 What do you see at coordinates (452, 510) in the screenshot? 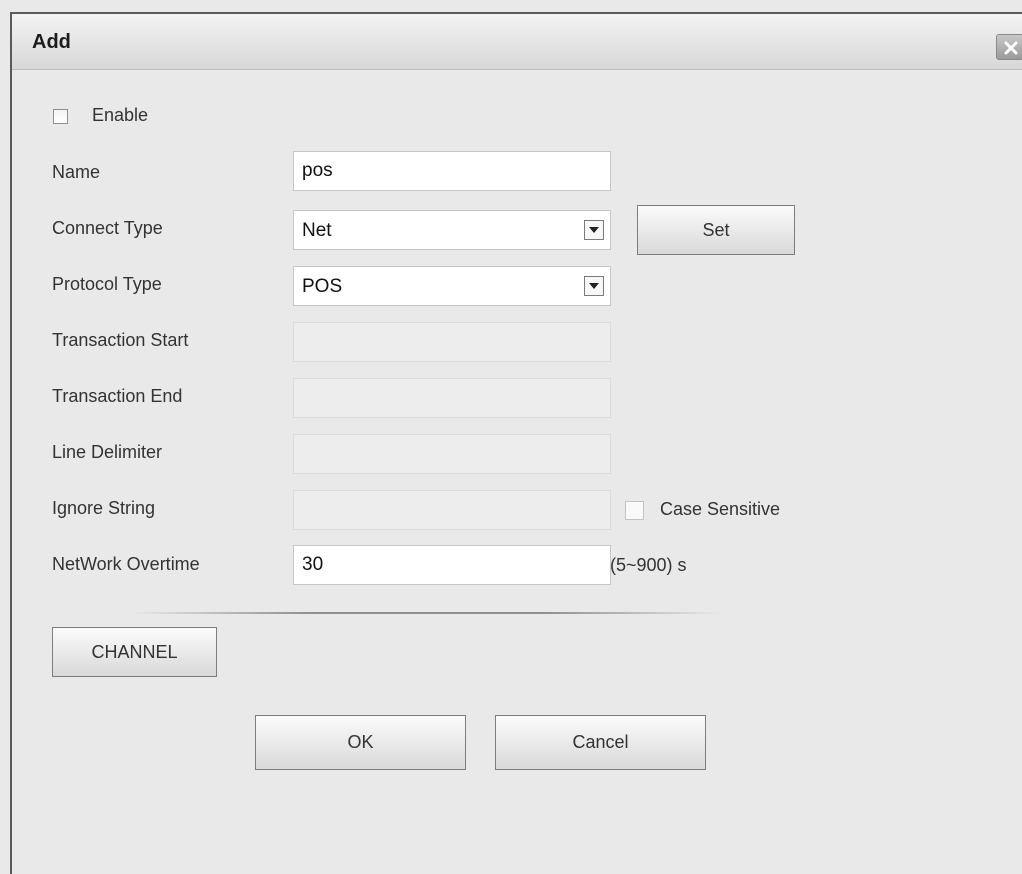
I see `ignore-string-input` at bounding box center [452, 510].